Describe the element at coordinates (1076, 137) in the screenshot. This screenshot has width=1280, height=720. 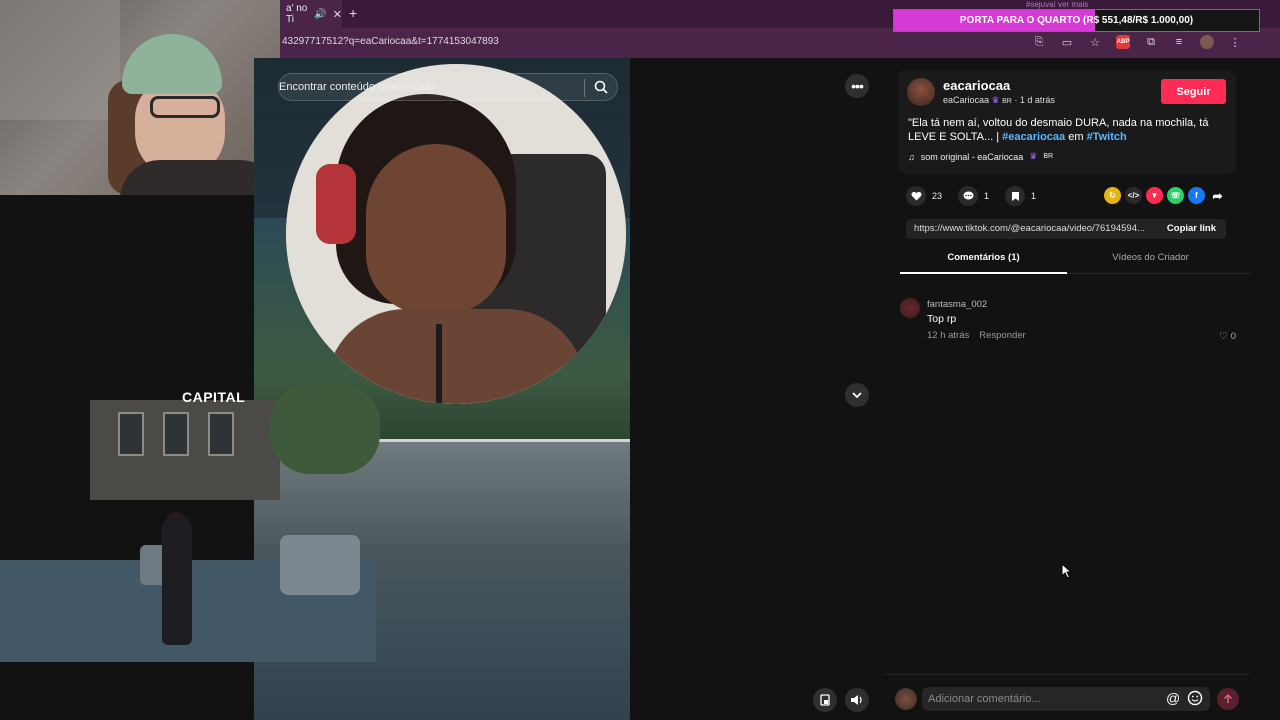
I see `caption-connector: em` at that location.